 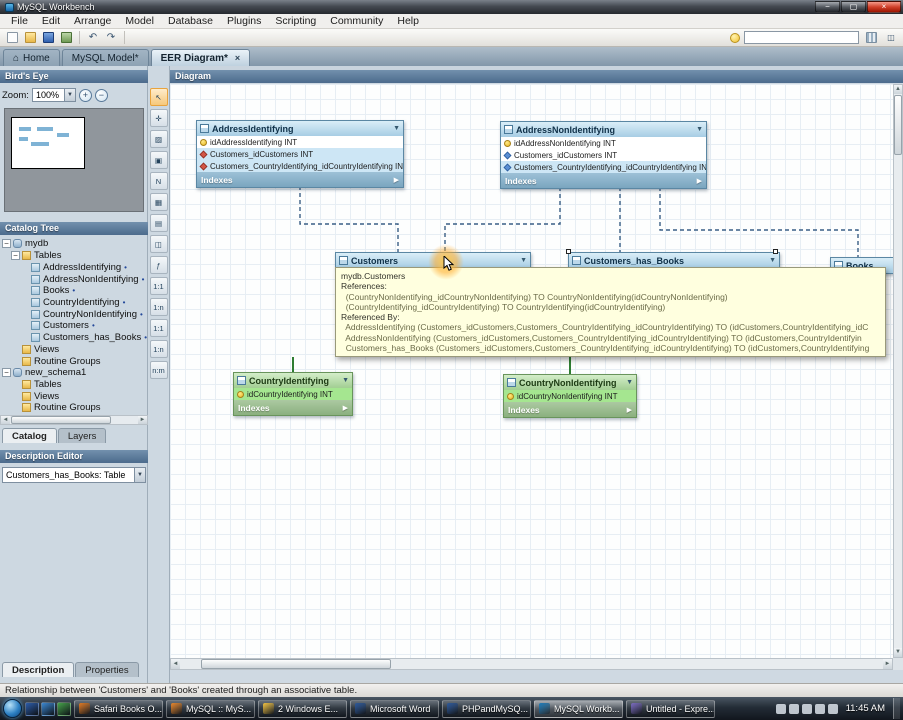 I want to click on tab-description: Description, so click(x=38, y=669).